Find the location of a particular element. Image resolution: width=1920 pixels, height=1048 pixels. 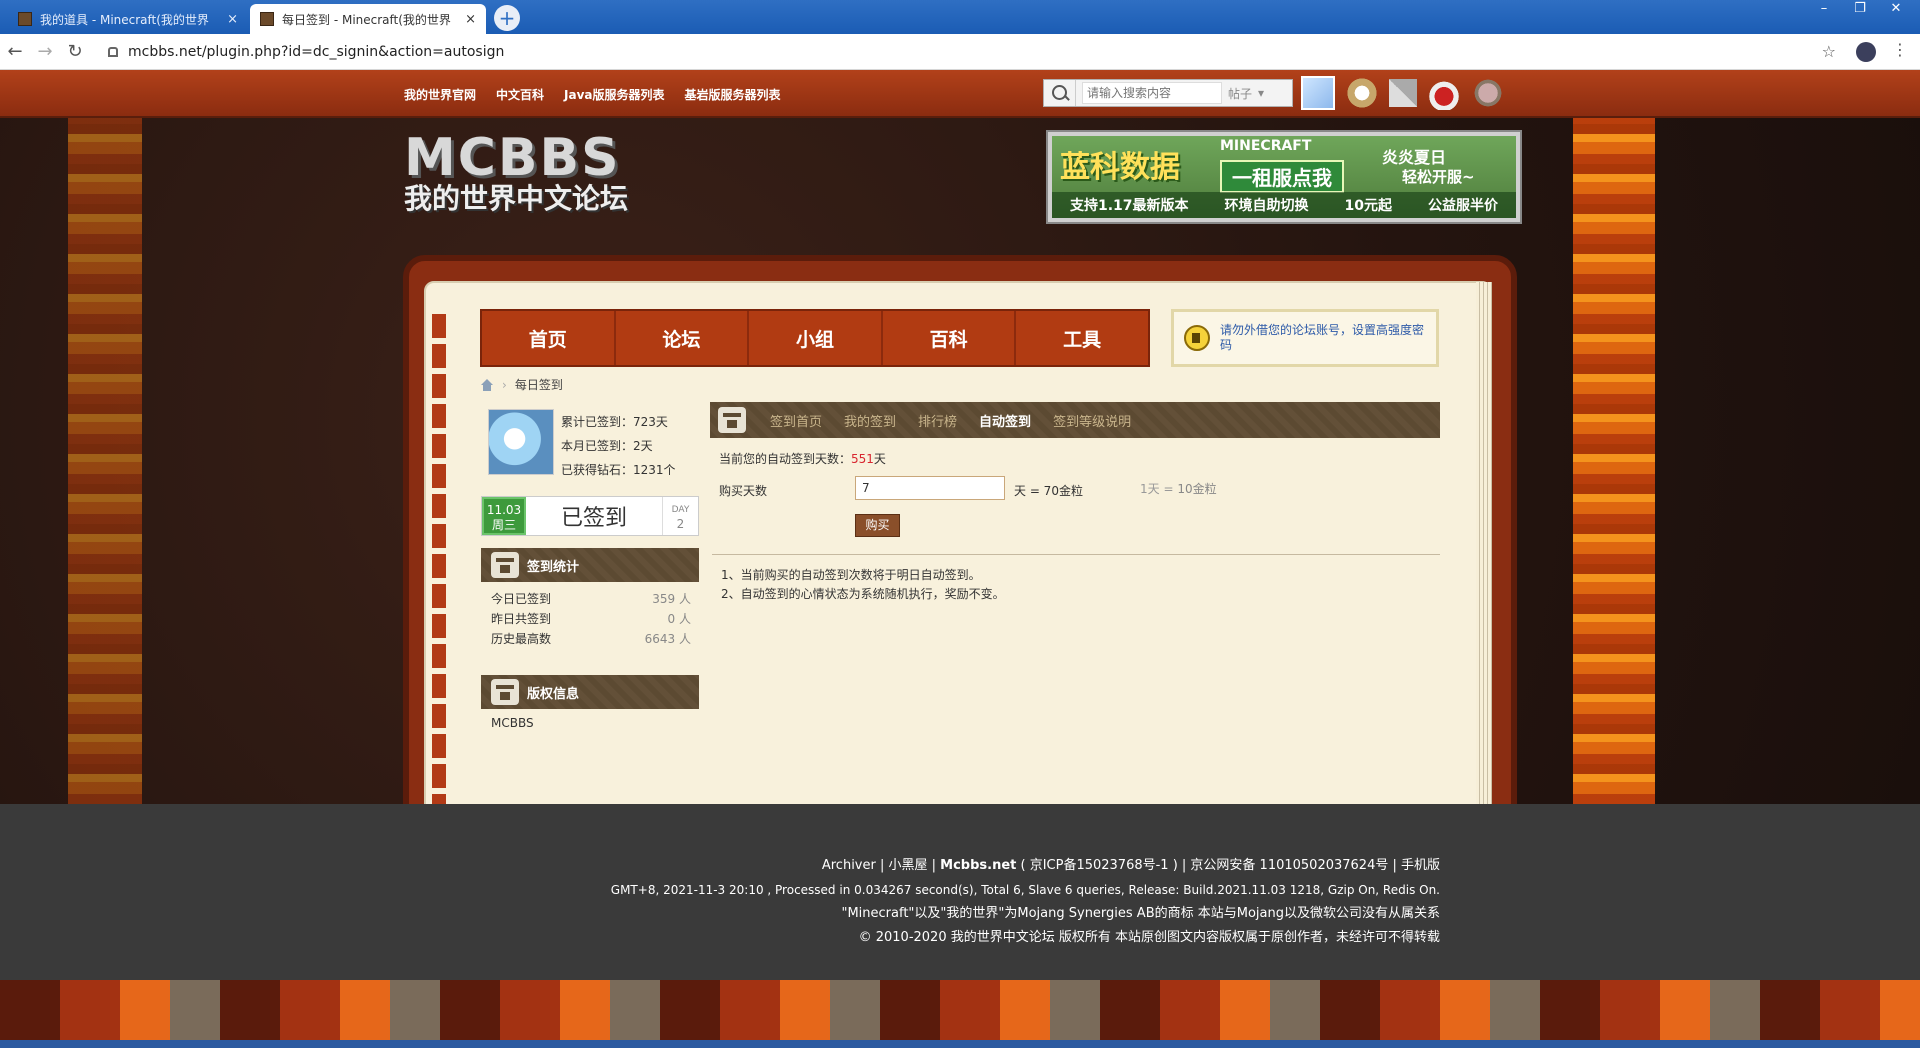

list-item: 昨日共签到 0 人 is located at coordinates (591, 619).